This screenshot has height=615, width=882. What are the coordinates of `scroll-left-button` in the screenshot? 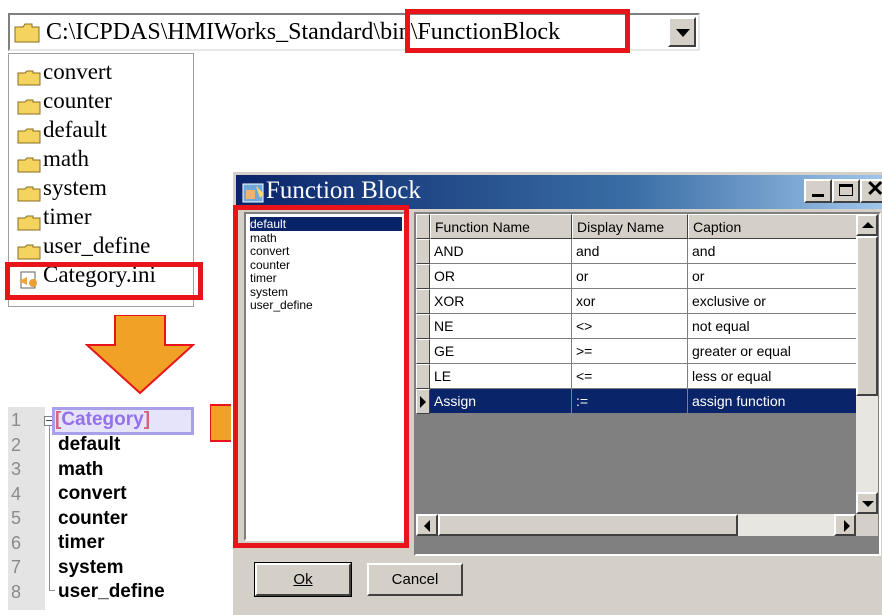 It's located at (427, 525).